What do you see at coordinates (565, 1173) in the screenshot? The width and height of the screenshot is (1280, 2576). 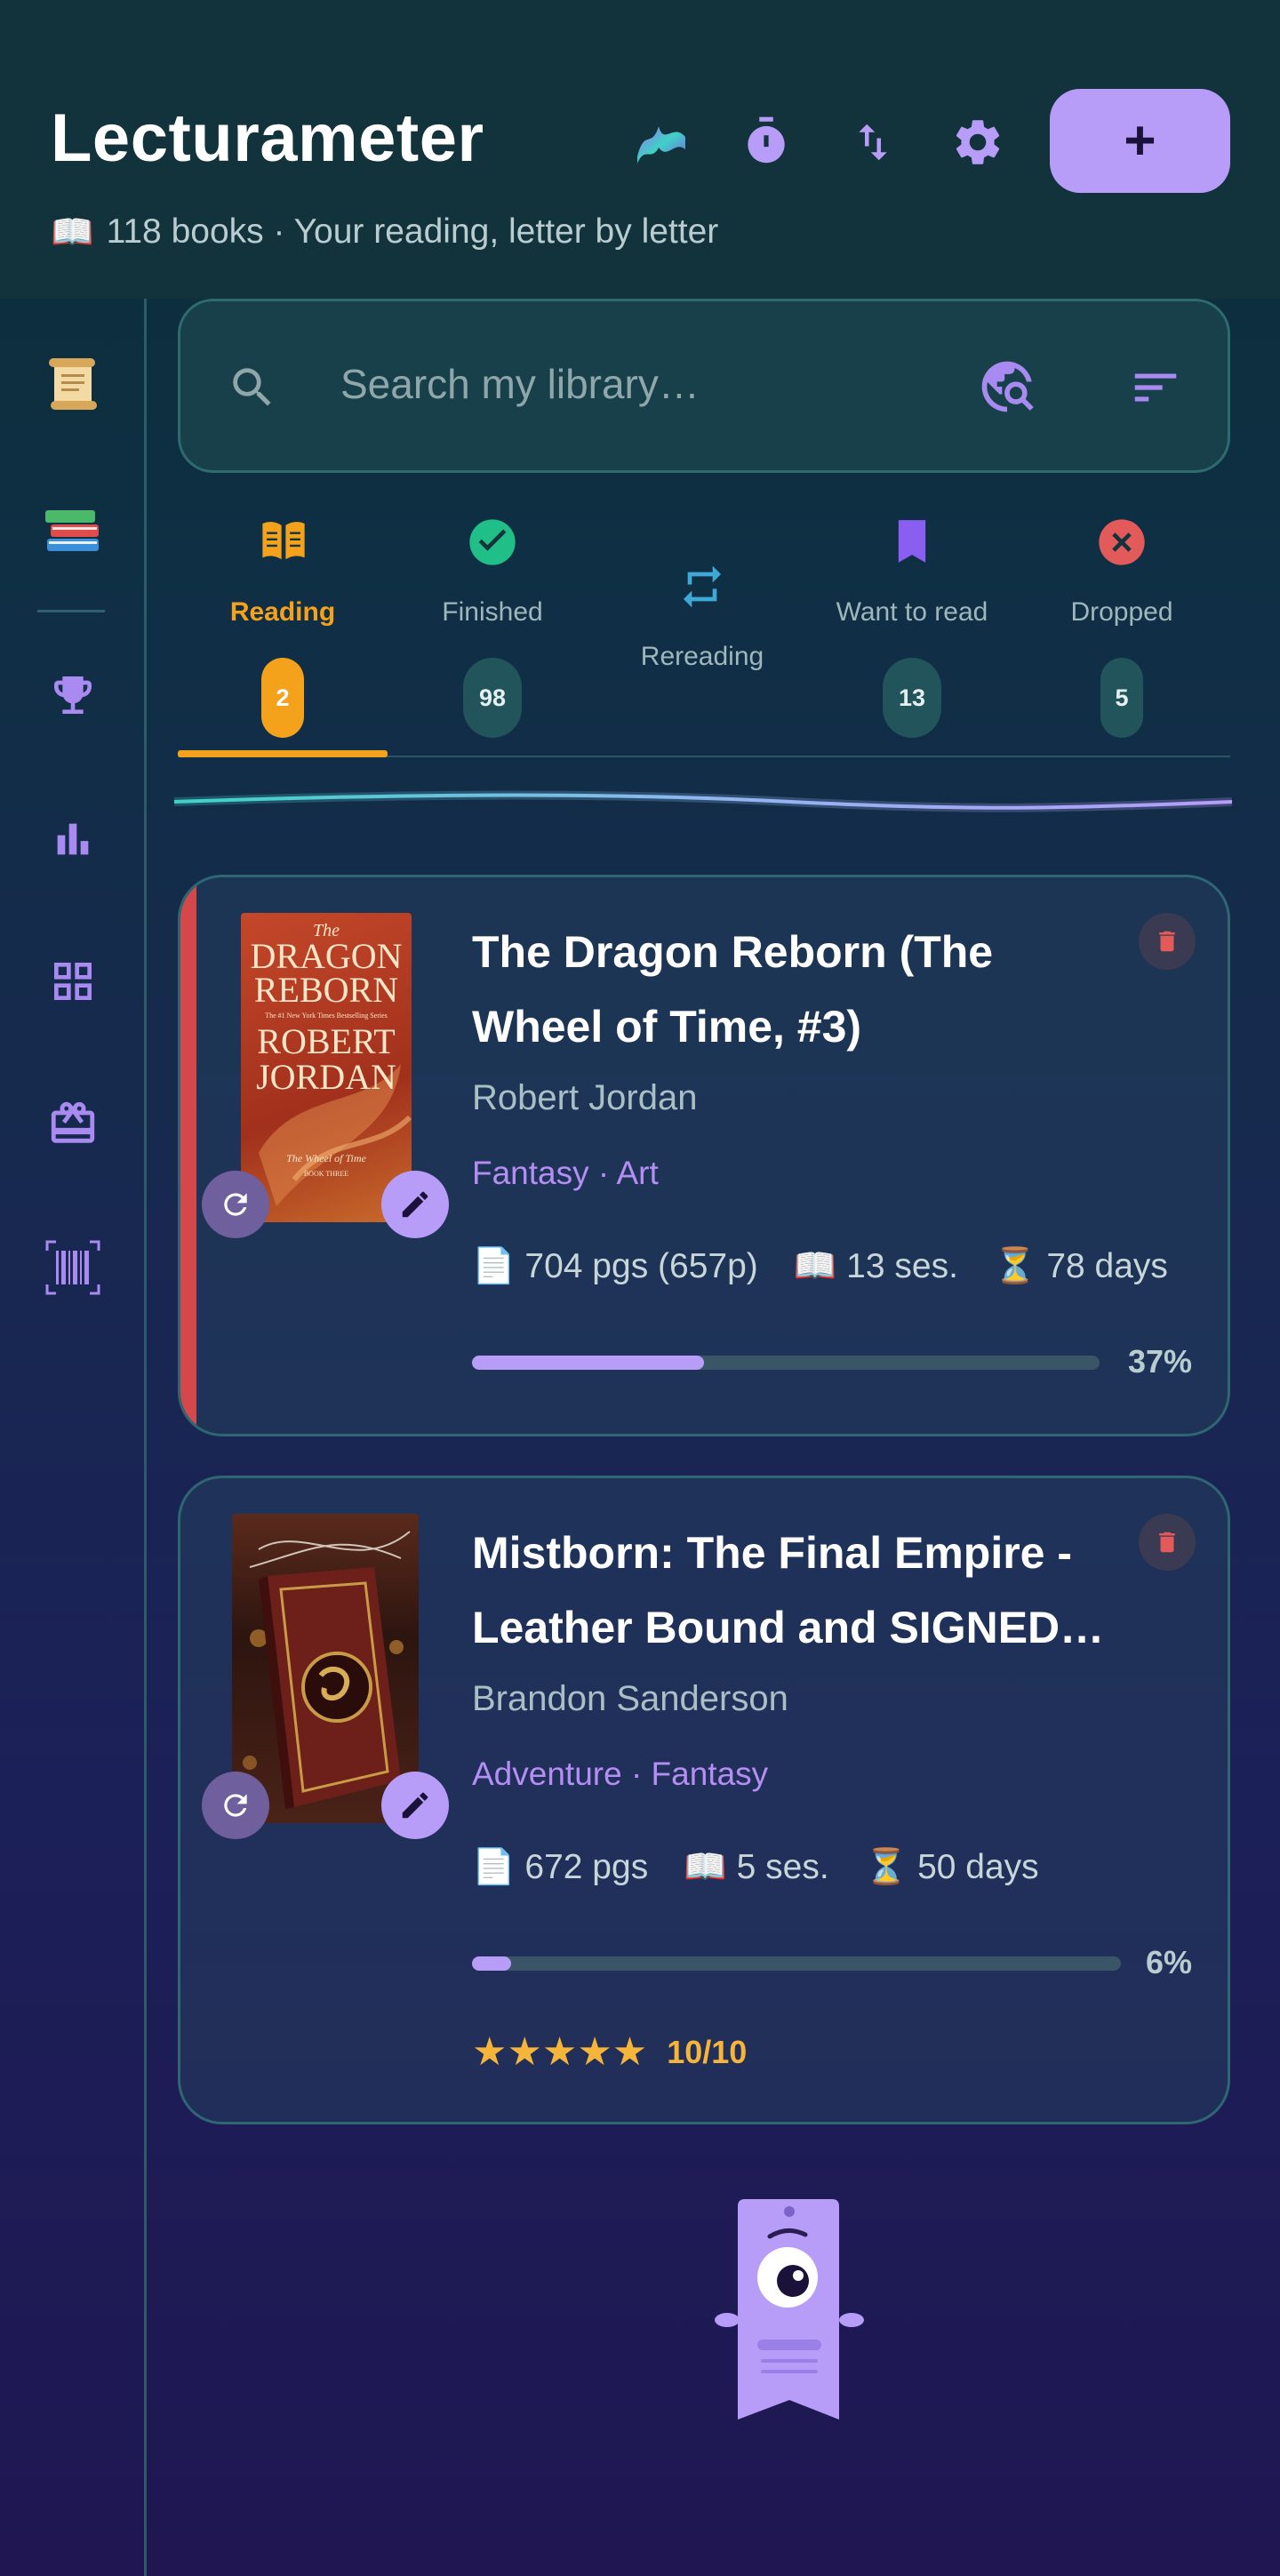 I see `book-genres: Fantasy · Art` at bounding box center [565, 1173].